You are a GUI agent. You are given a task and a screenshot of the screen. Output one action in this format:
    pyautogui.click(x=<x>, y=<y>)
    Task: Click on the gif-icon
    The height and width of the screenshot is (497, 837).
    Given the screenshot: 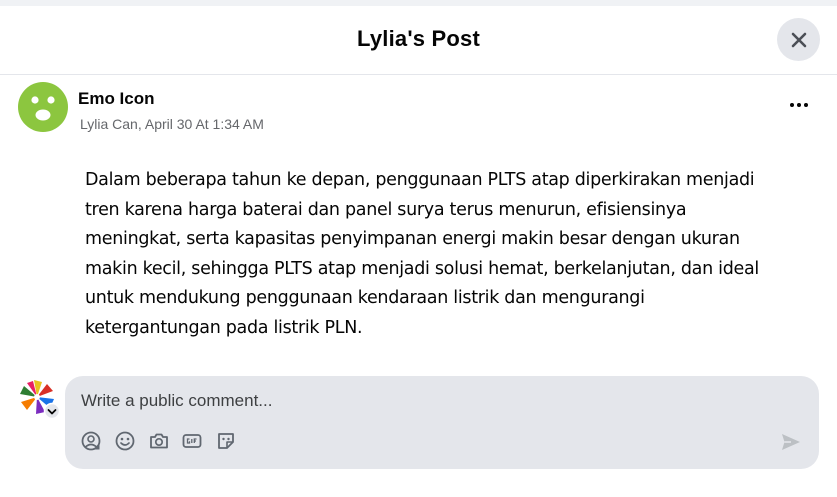 What is the action you would take?
    pyautogui.click(x=192, y=441)
    